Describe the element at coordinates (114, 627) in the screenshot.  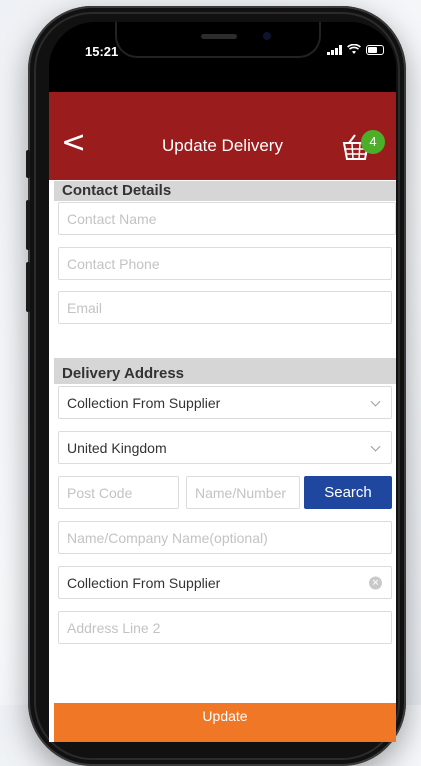
I see `address-line2-placeholder: Address Line 2` at that location.